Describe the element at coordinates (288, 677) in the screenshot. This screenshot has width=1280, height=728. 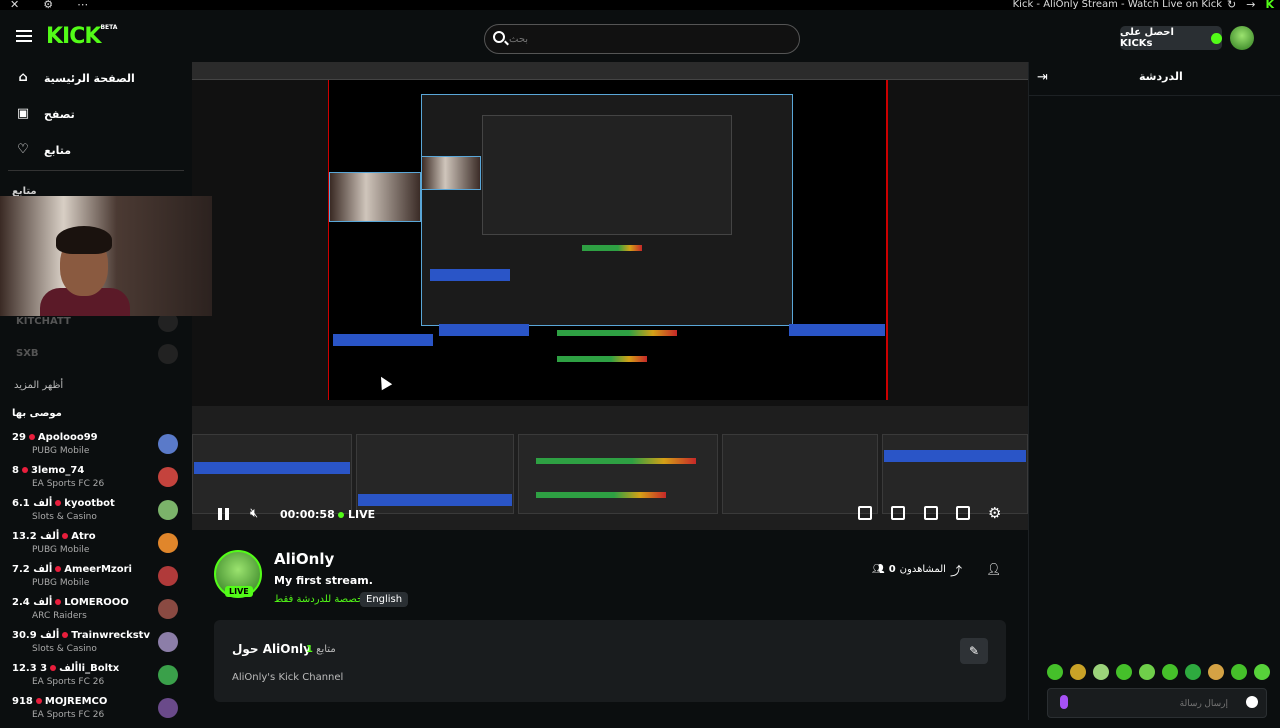
I see `channel-description: AliOnly's Kick Channel` at that location.